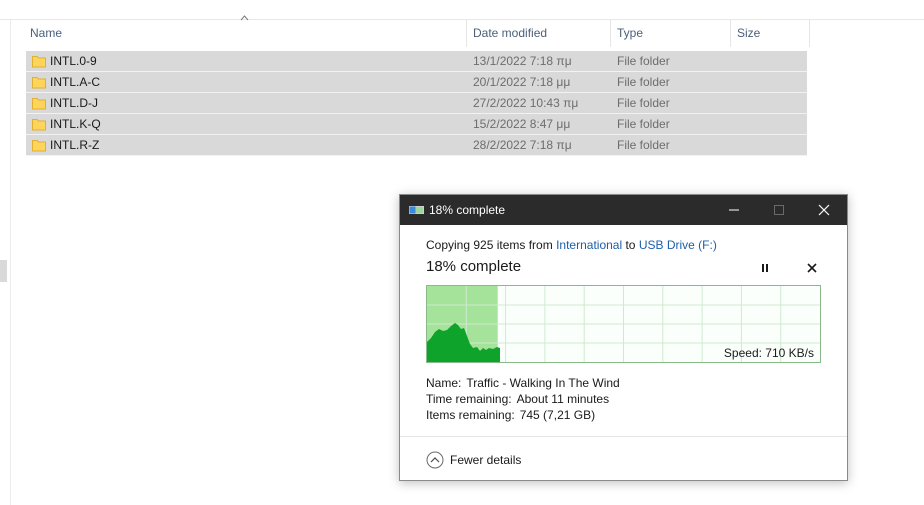 Image resolution: width=924 pixels, height=505 pixels. I want to click on column-header-date-modified: Date modified, so click(539, 33).